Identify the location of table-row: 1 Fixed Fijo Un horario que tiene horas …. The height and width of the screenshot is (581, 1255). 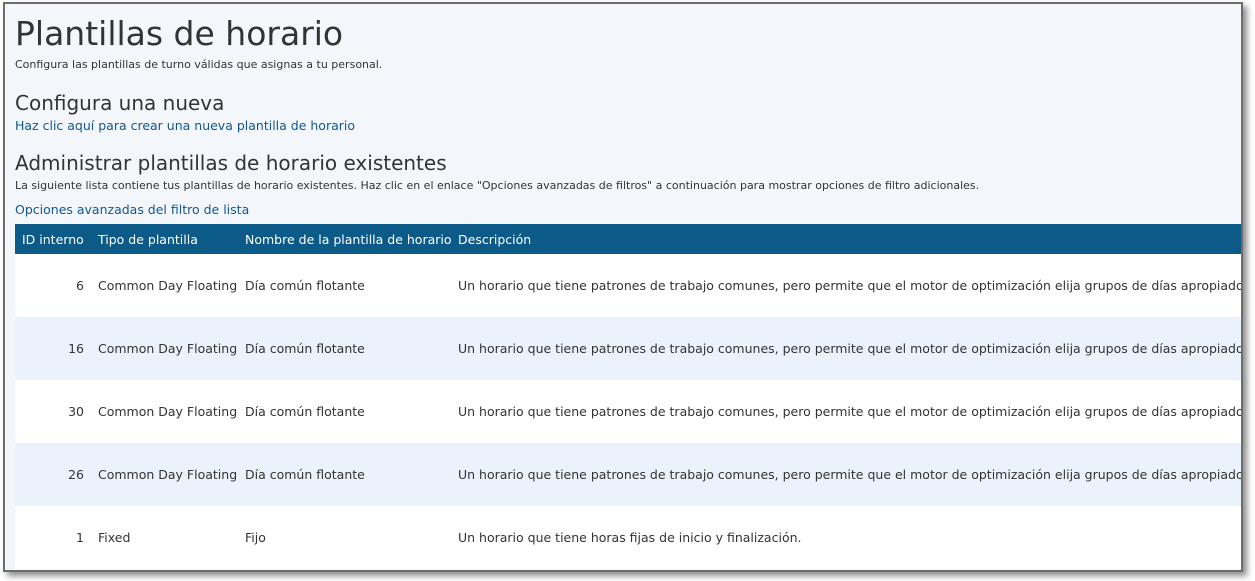
(628, 537).